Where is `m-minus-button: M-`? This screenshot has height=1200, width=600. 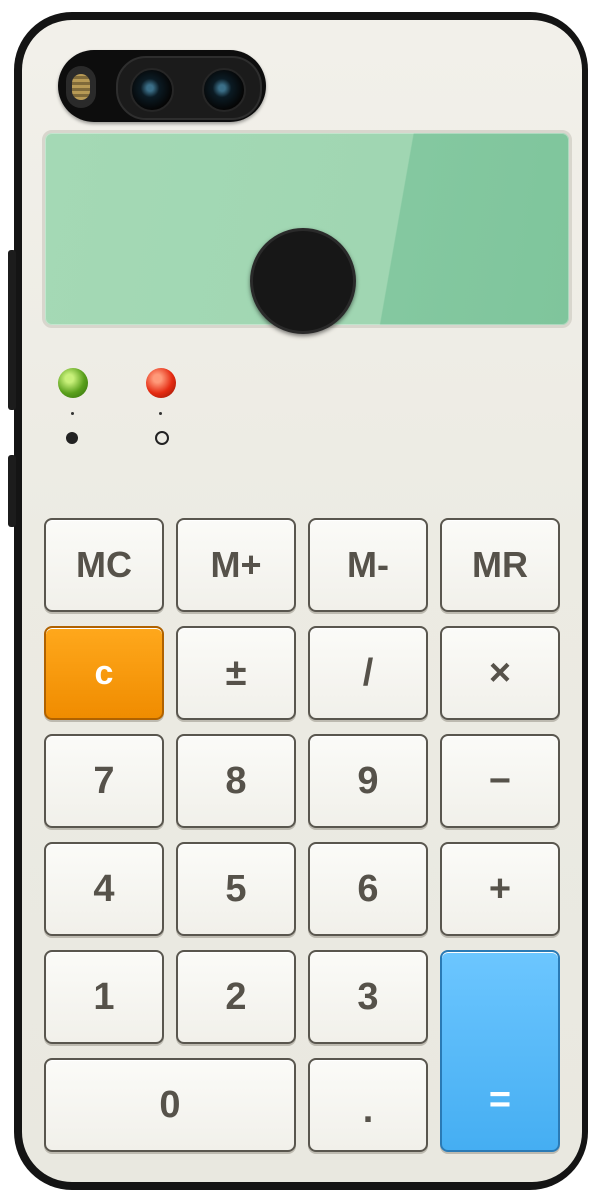 m-minus-button: M- is located at coordinates (368, 565).